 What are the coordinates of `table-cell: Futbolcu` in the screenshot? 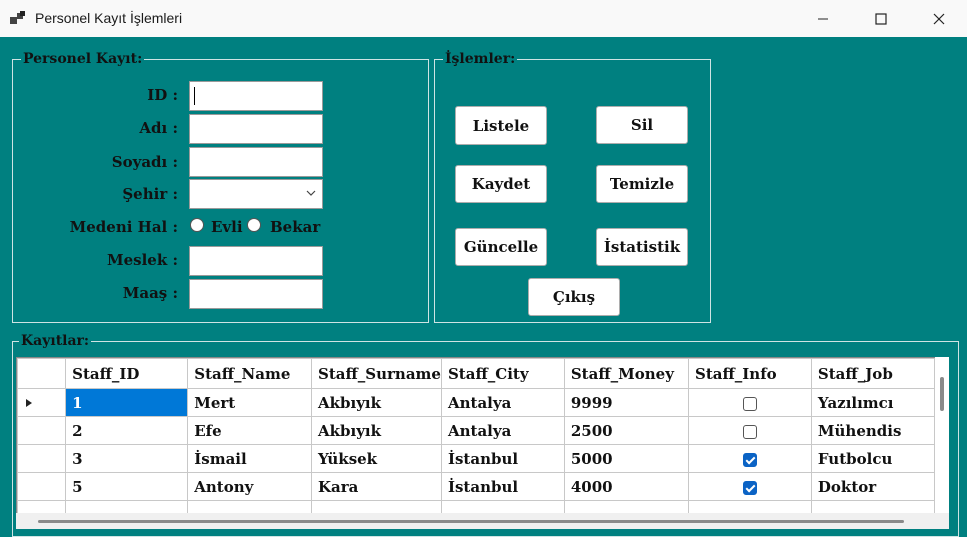 It's located at (872, 458).